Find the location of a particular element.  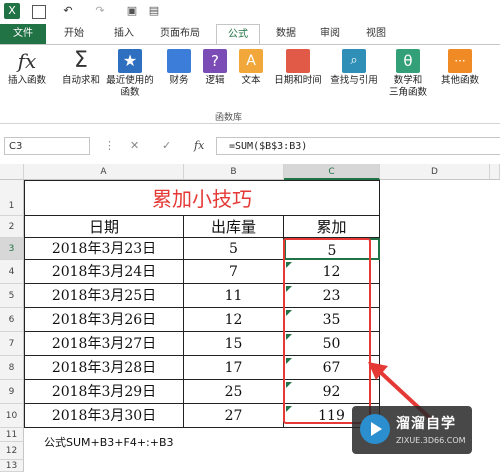

tab-page-layout: 页面布局 is located at coordinates (180, 34).